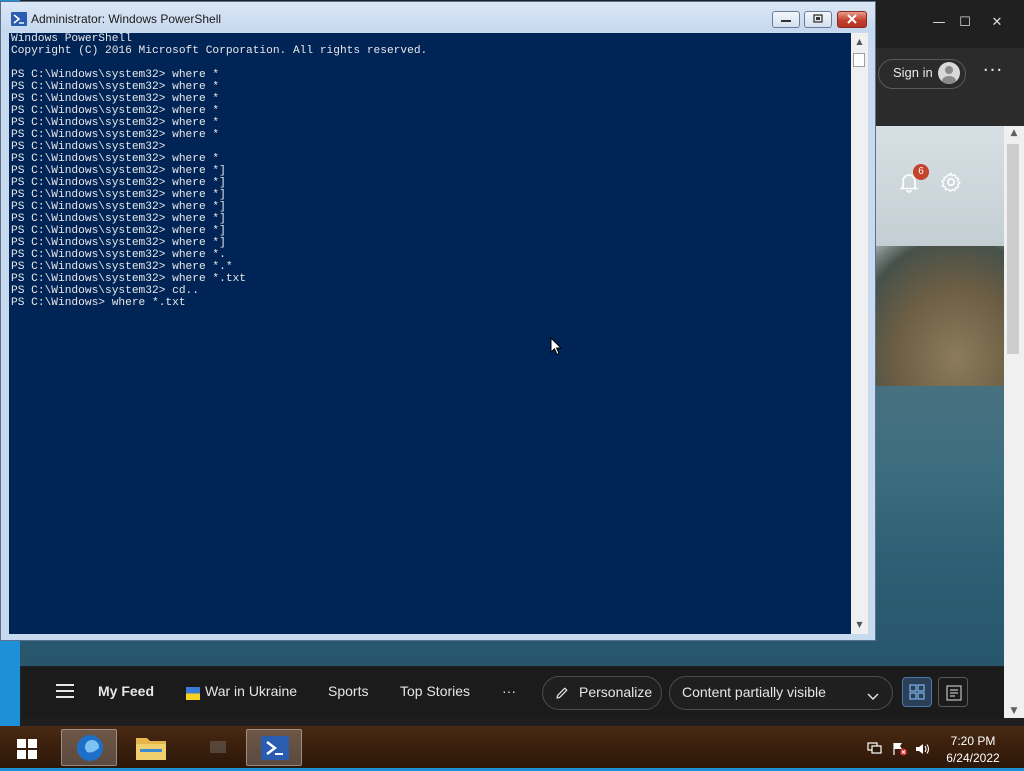 This screenshot has width=1024, height=771. What do you see at coordinates (71, 39) in the screenshot?
I see `console-line: Windows PowerShell` at bounding box center [71, 39].